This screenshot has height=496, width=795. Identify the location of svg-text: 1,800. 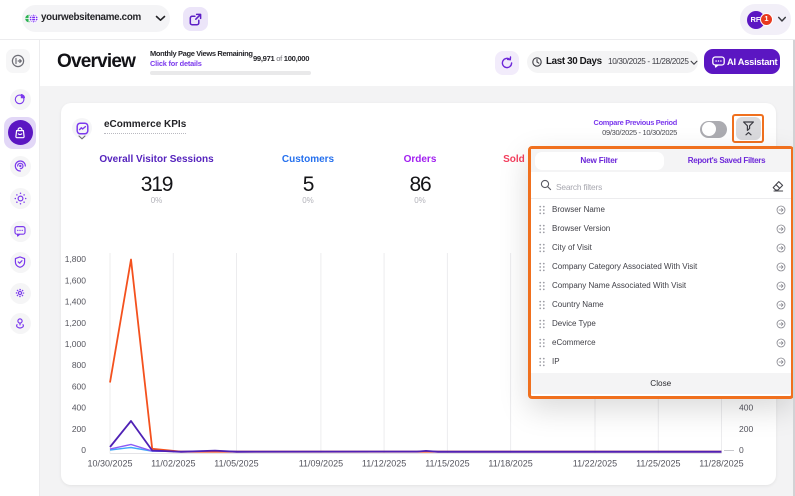
(76, 259).